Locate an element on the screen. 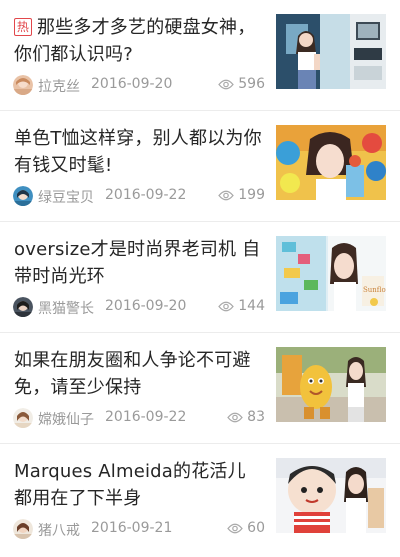  author-name: 绿豆宝贝 is located at coordinates (66, 197).